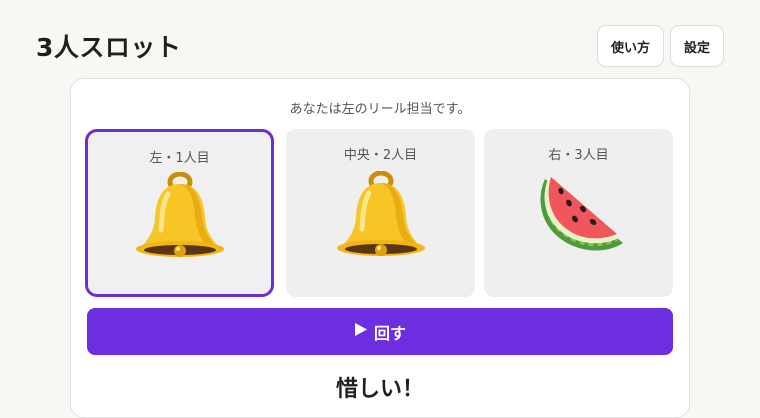 The height and width of the screenshot is (418, 760). What do you see at coordinates (697, 46) in the screenshot?
I see `settings-button: 設定` at bounding box center [697, 46].